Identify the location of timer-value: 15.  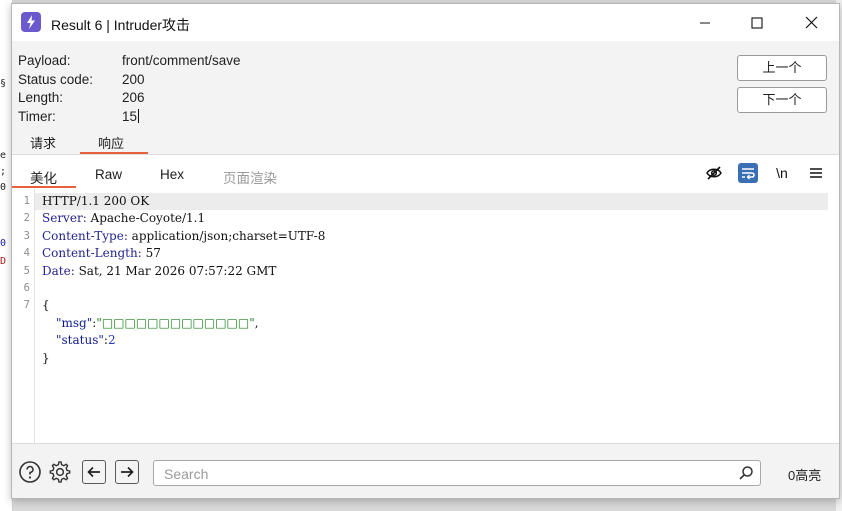
(130, 116).